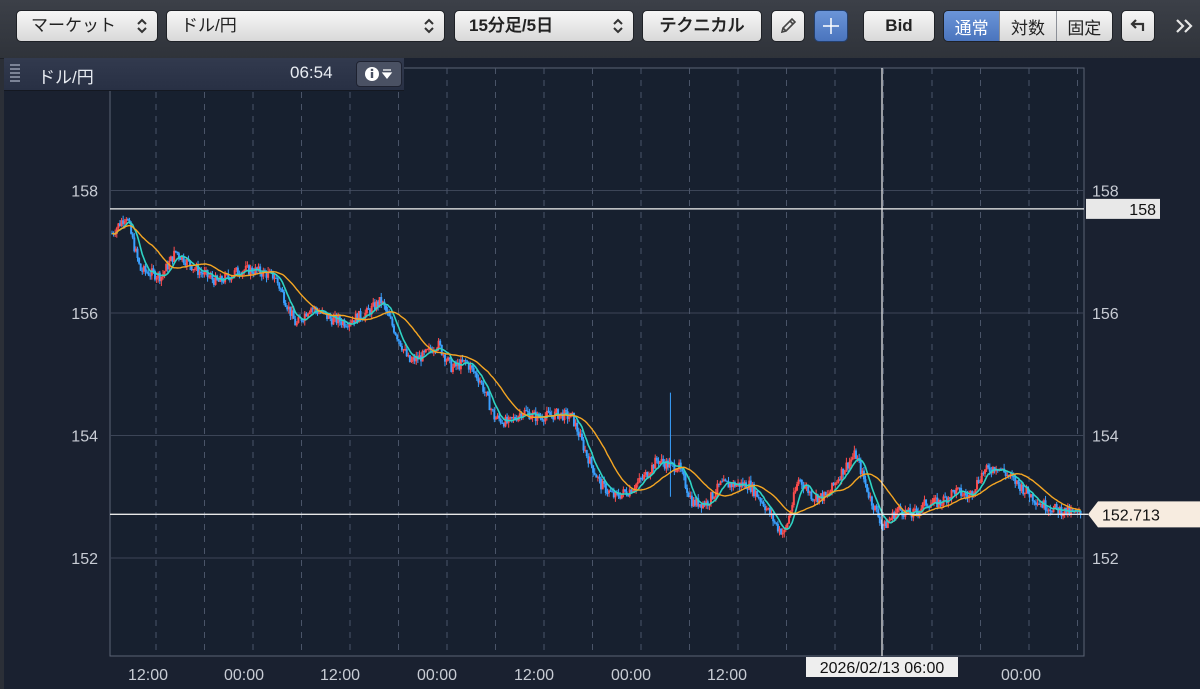  What do you see at coordinates (972, 26) in the screenshot?
I see `scale-mode-normal: 通常` at bounding box center [972, 26].